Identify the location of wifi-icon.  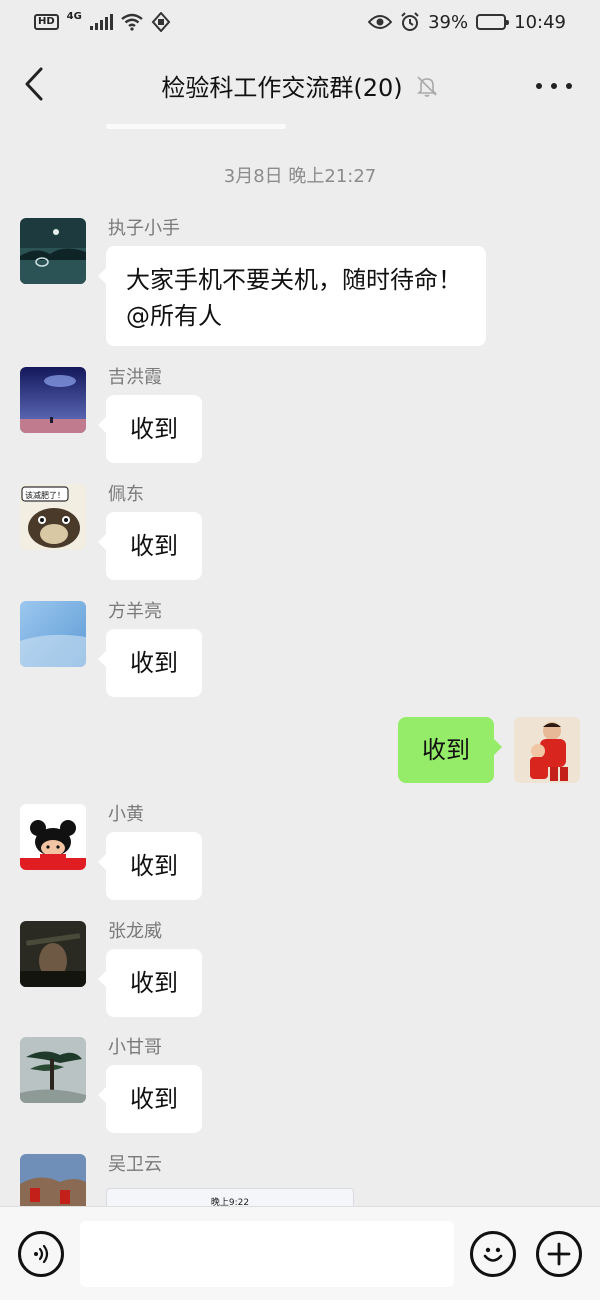
(132, 22).